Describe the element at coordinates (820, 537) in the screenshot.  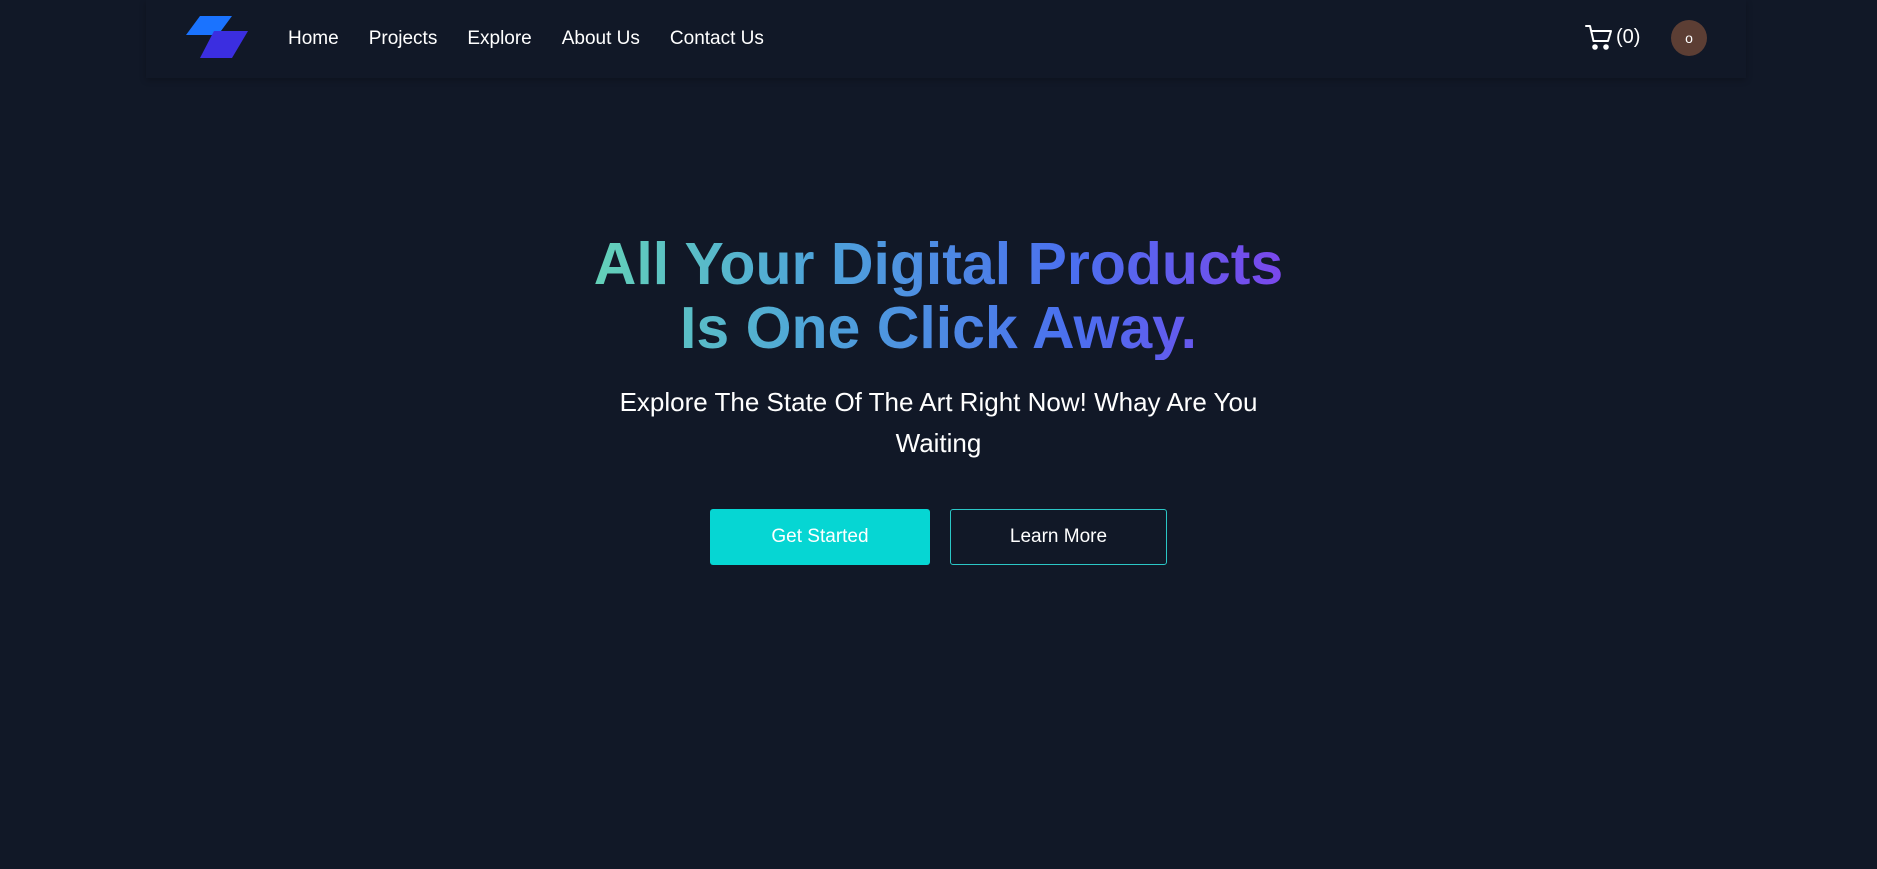
I see `get-started-button: Get Started` at that location.